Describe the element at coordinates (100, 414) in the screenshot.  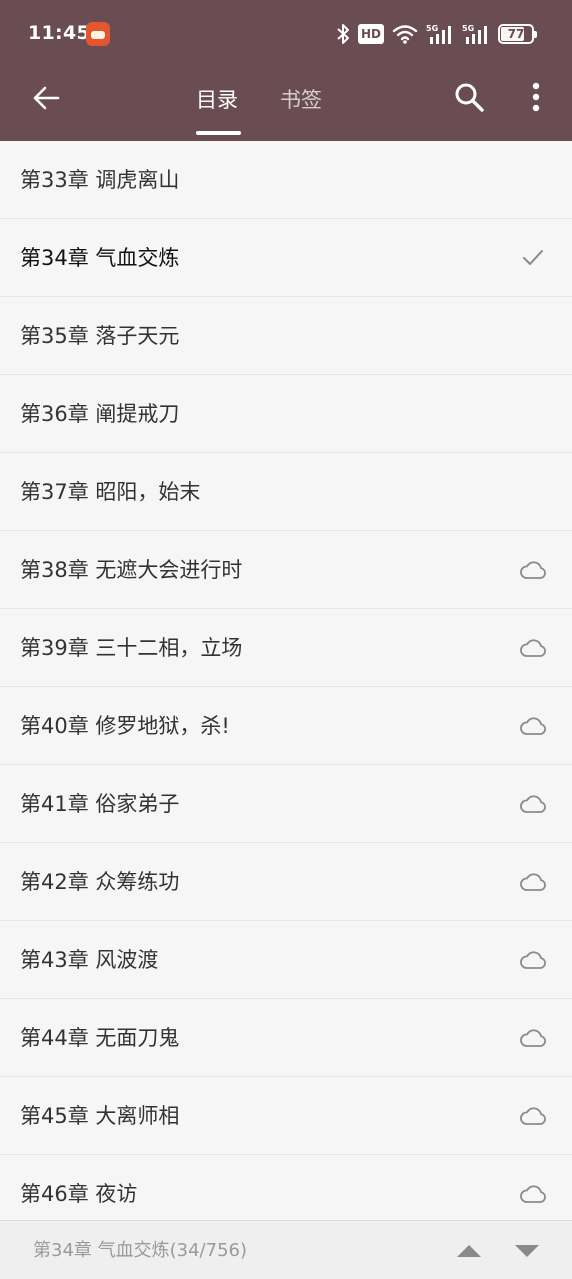
I see `chapter-title: 第36章 阐提戒刀` at that location.